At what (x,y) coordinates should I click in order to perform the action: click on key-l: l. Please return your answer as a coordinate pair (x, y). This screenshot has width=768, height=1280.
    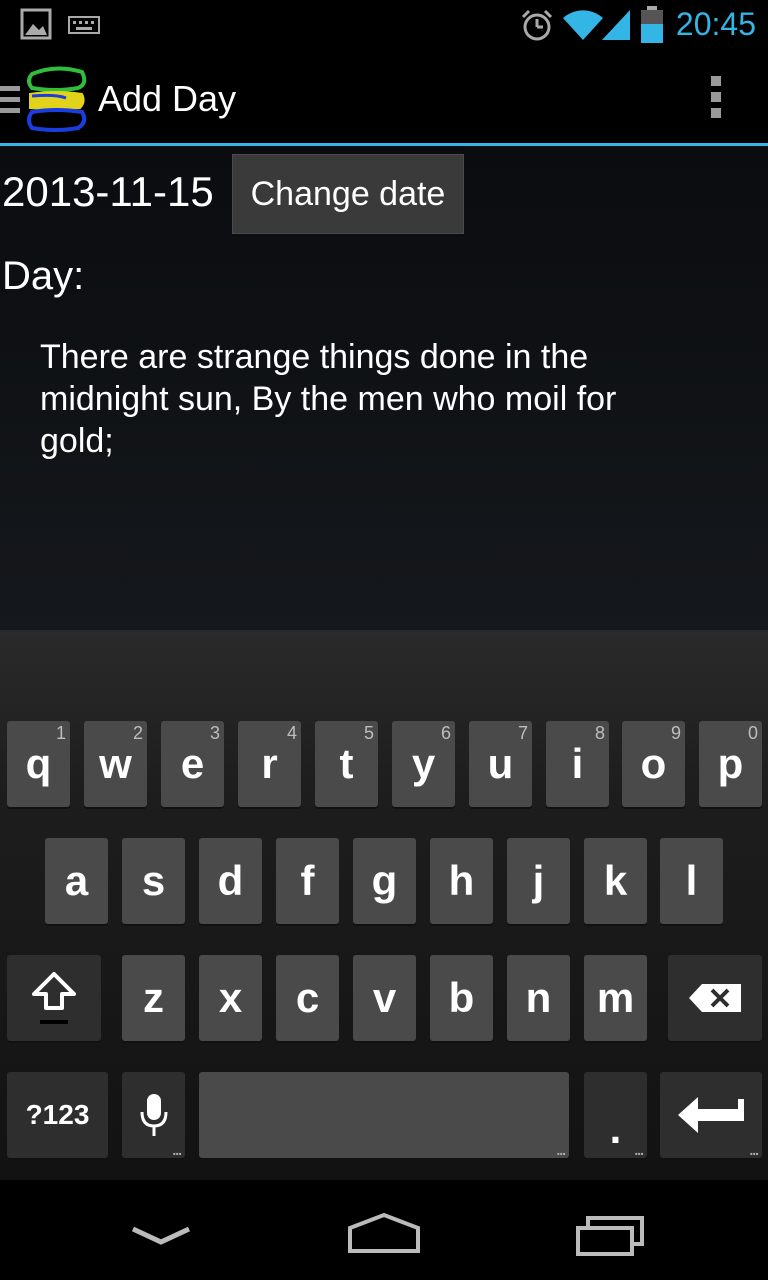
    Looking at the image, I should click on (691, 881).